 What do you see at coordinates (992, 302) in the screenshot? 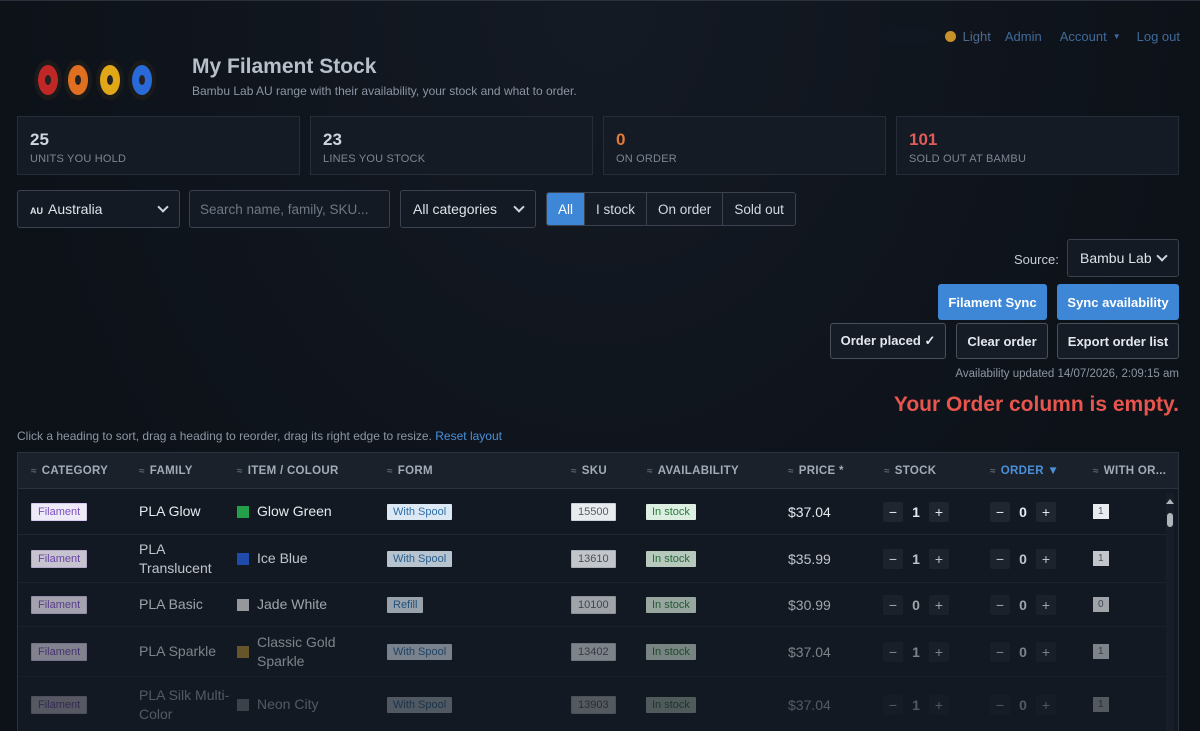
I see `filament-sync-button: Filament Sync` at bounding box center [992, 302].